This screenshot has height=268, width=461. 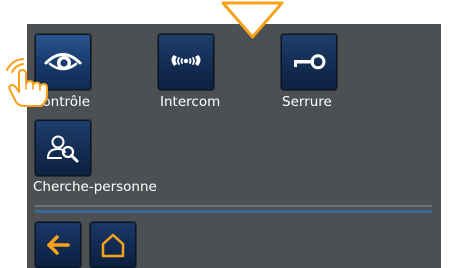 I want to click on key-icon, so click(x=310, y=62).